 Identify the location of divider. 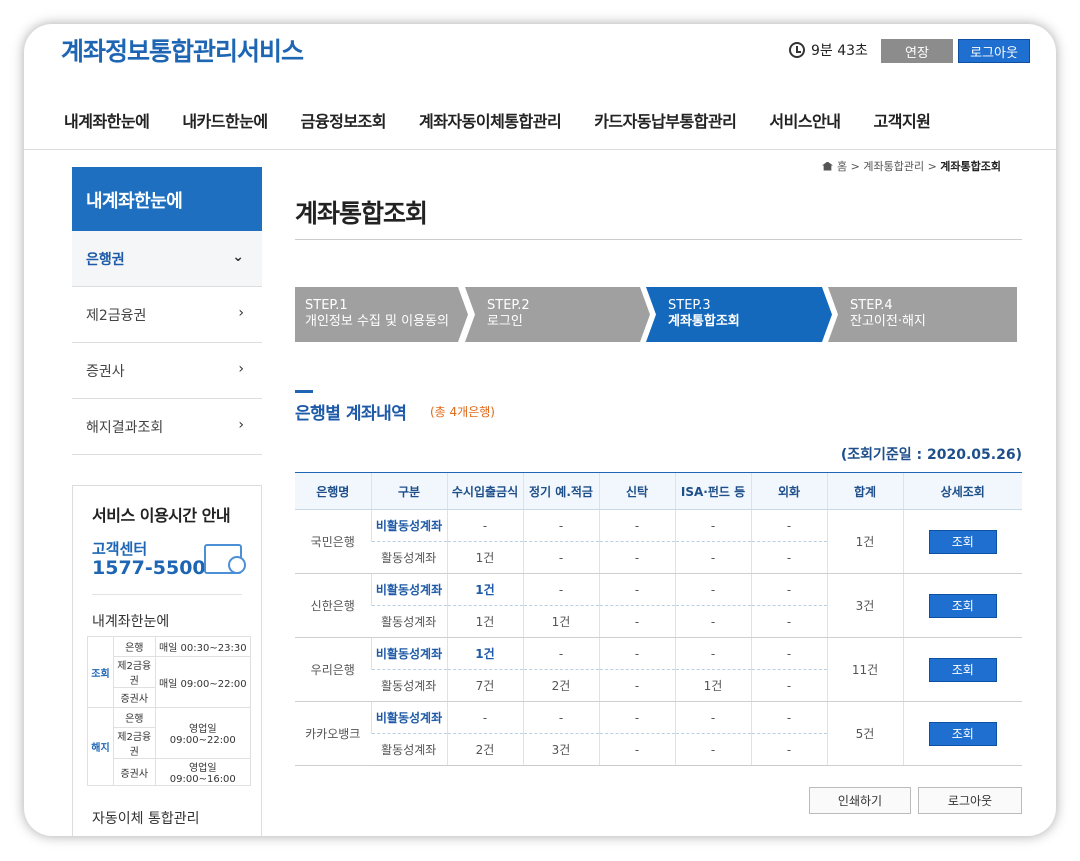
(167, 594).